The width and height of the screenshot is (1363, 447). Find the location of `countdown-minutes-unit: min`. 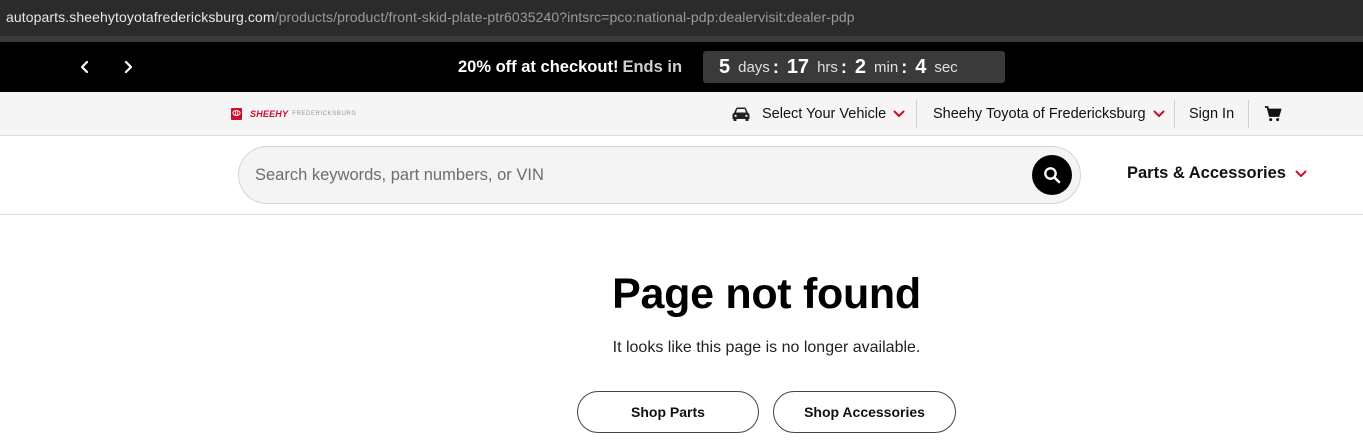

countdown-minutes-unit: min is located at coordinates (886, 67).